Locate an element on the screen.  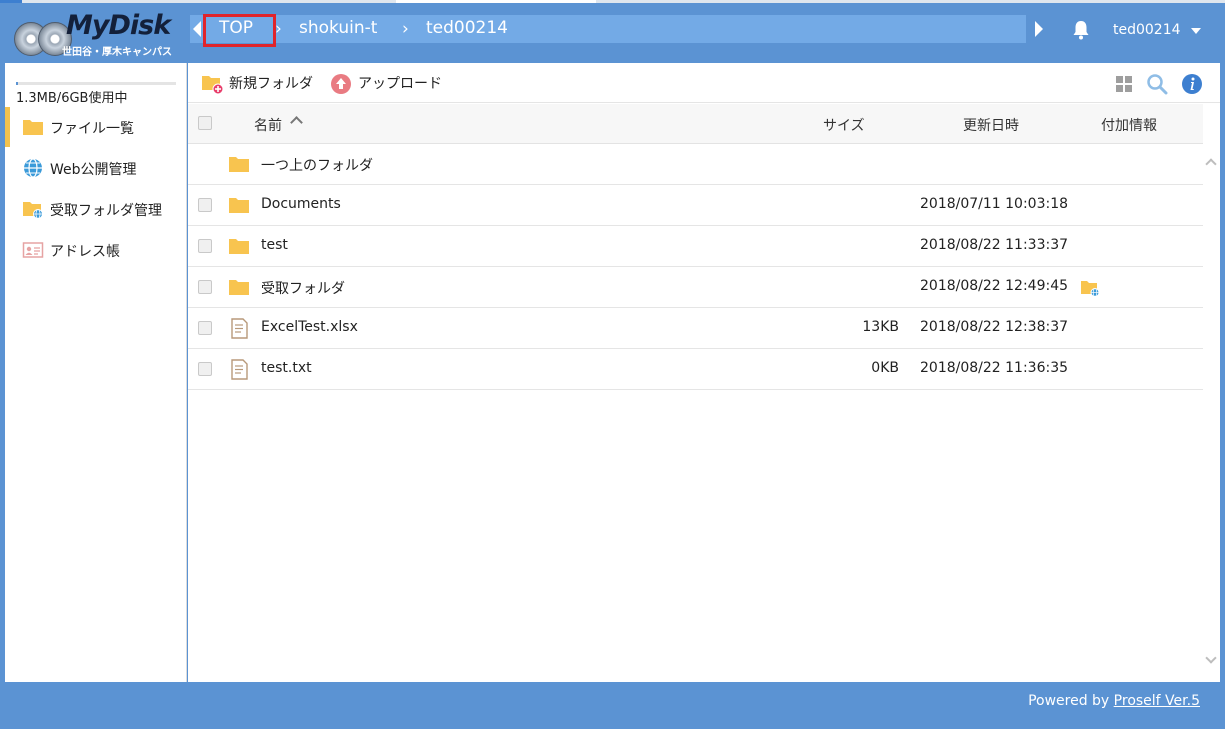
select-all-checkbox is located at coordinates (205, 123).